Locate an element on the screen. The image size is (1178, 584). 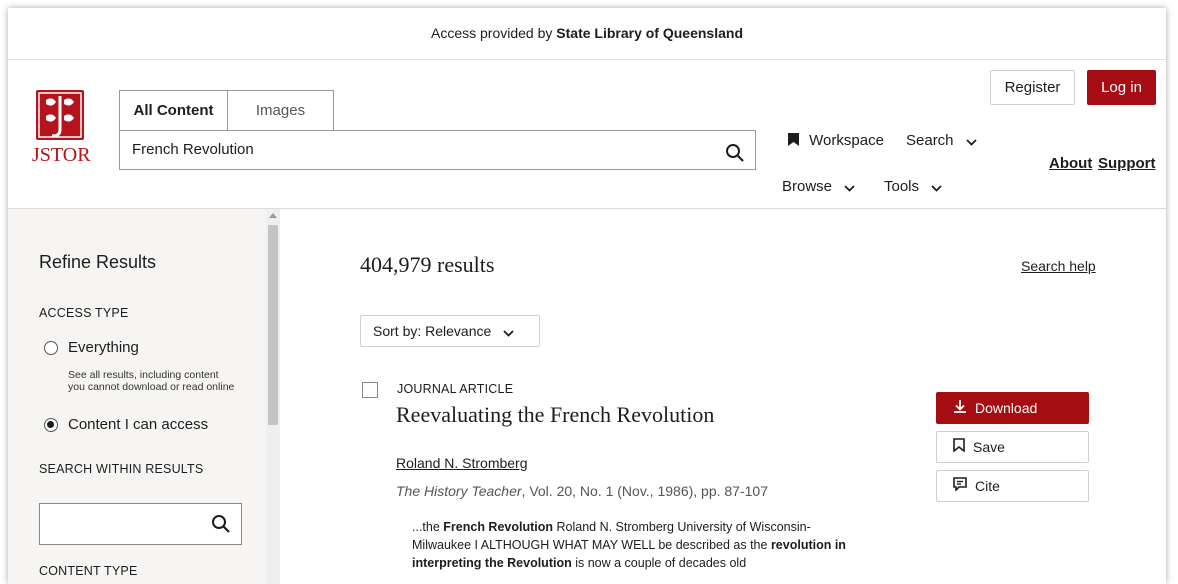
nav-browse-label: Browse is located at coordinates (807, 186).